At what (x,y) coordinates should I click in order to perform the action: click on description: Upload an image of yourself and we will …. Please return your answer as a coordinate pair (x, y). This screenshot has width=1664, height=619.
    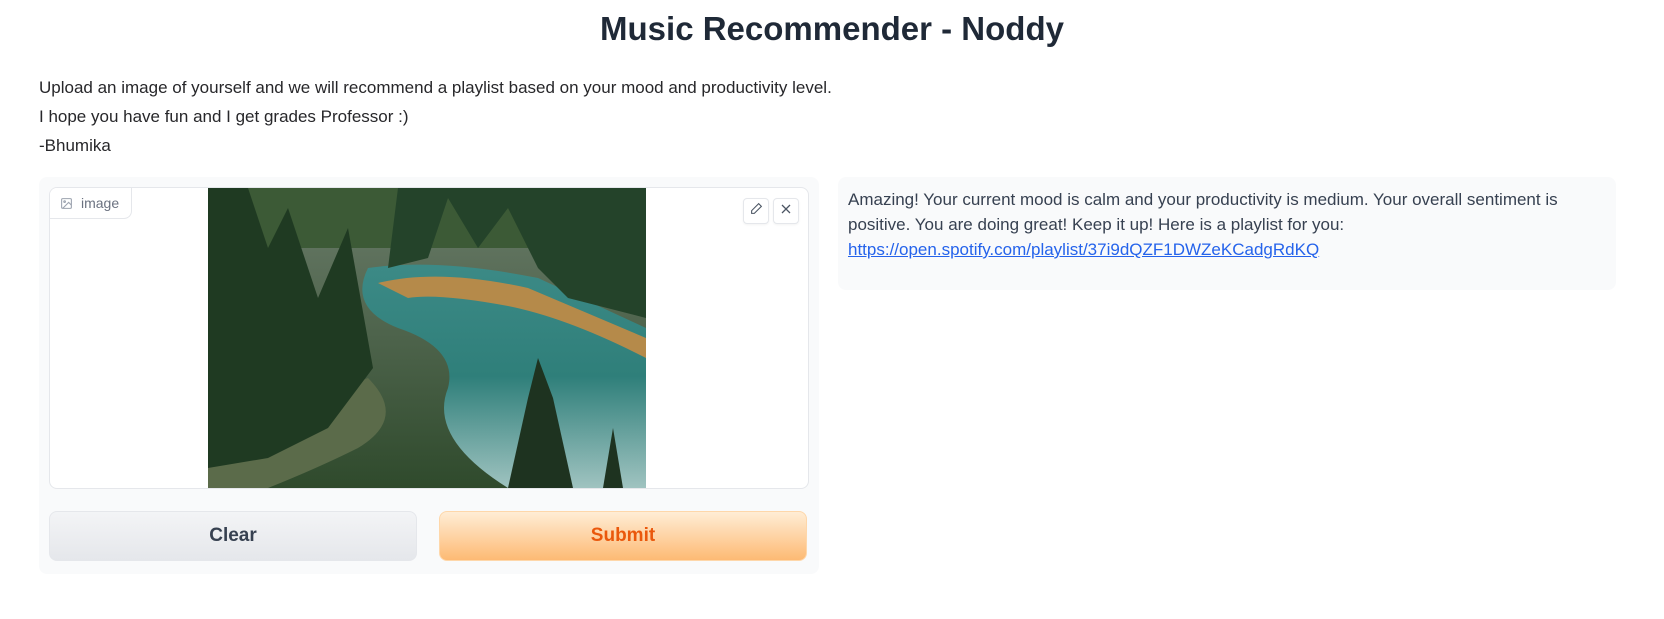
    Looking at the image, I should click on (435, 116).